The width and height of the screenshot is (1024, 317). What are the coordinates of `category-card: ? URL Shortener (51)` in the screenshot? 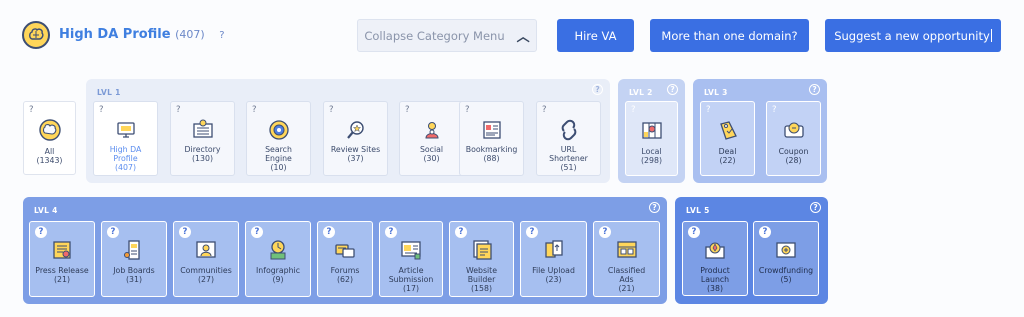 It's located at (568, 138).